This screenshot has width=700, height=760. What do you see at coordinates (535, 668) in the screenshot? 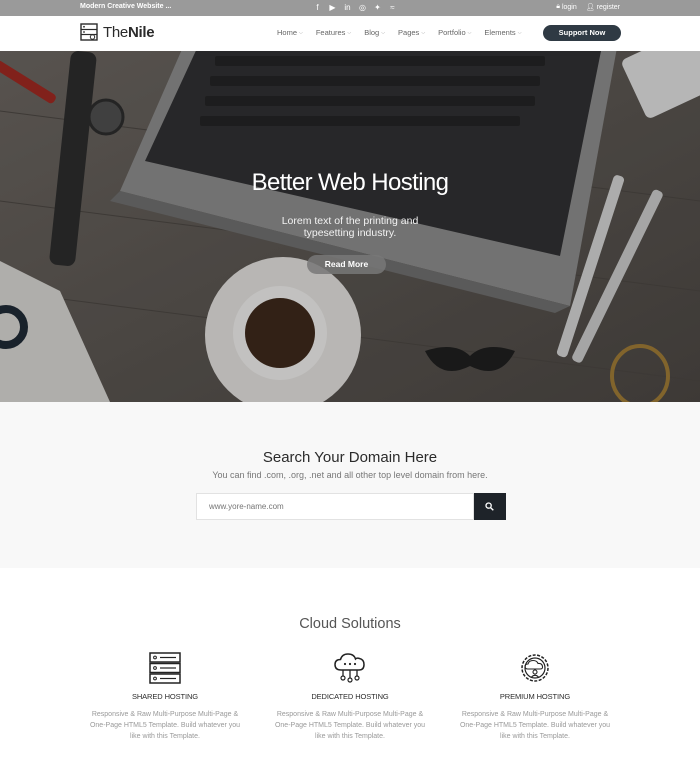
I see `cloud-user-gear-icon` at bounding box center [535, 668].